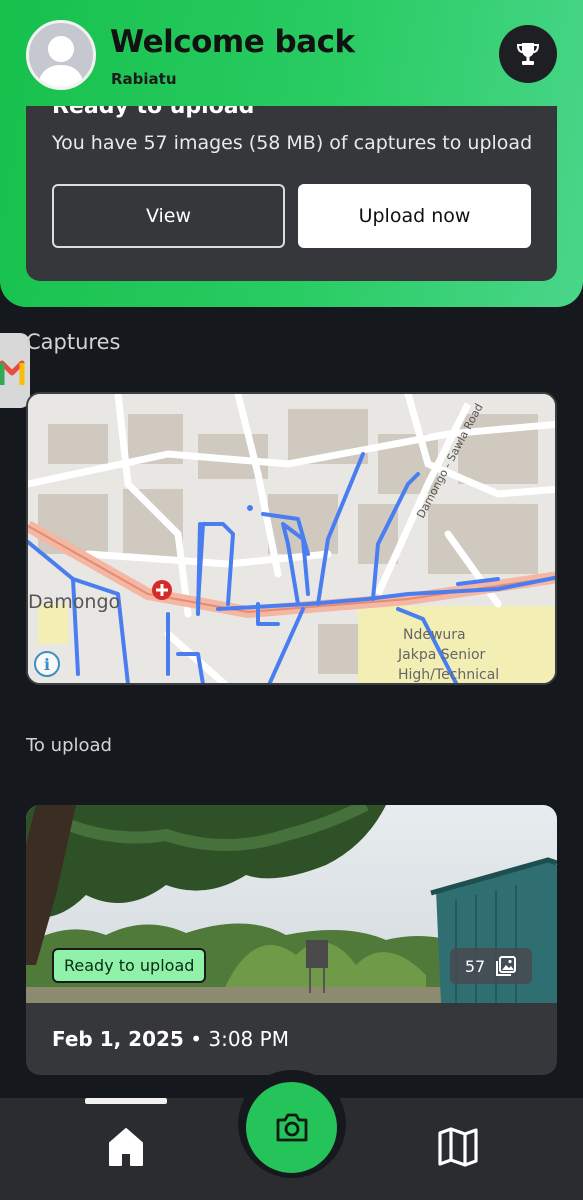  Describe the element at coordinates (118, 1039) in the screenshot. I see `capture-date: Feb 1, 2025` at that location.